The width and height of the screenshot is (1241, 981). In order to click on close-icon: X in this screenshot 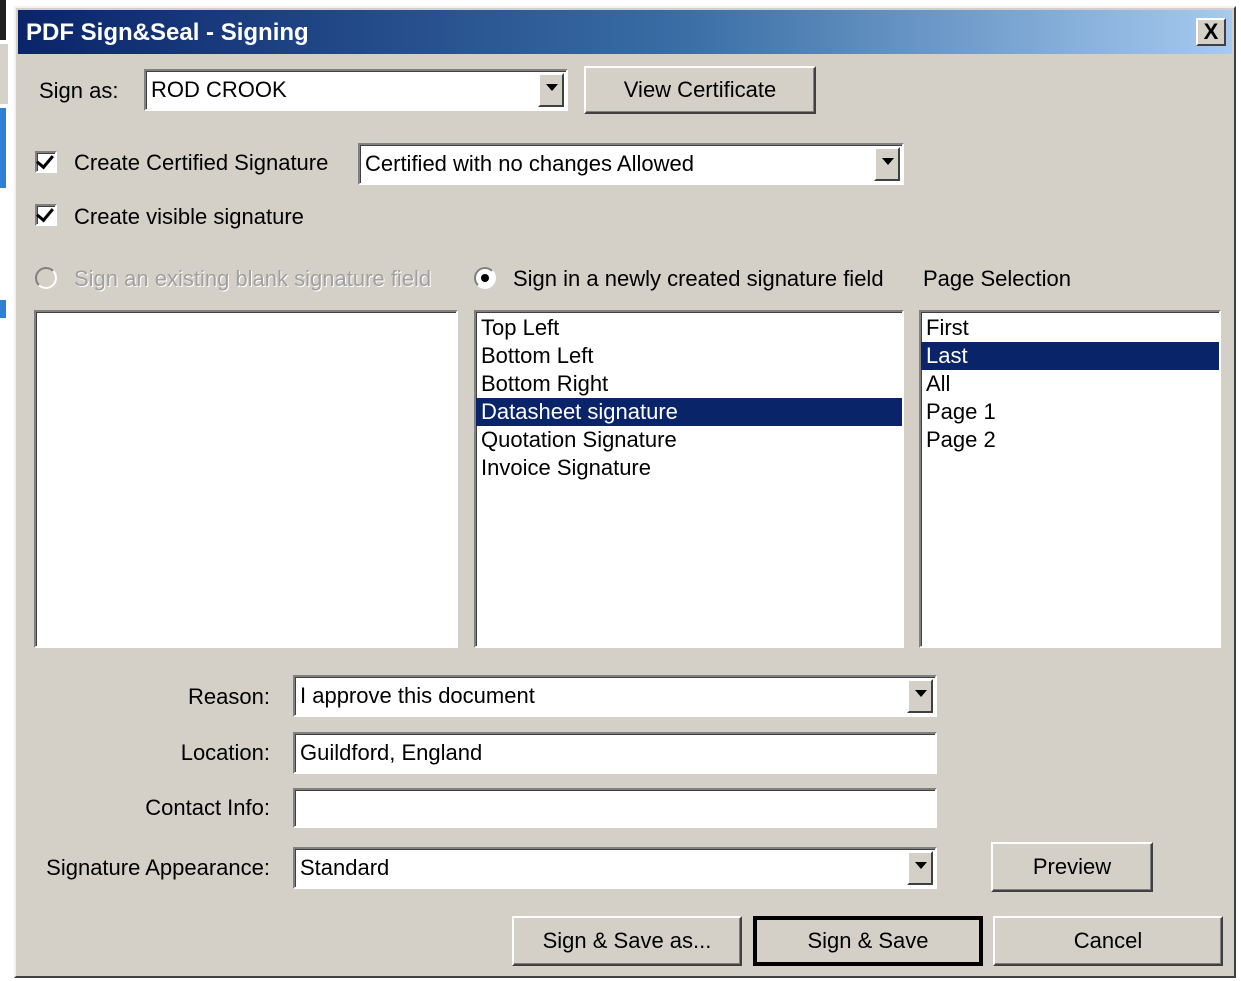, I will do `click(1211, 32)`.